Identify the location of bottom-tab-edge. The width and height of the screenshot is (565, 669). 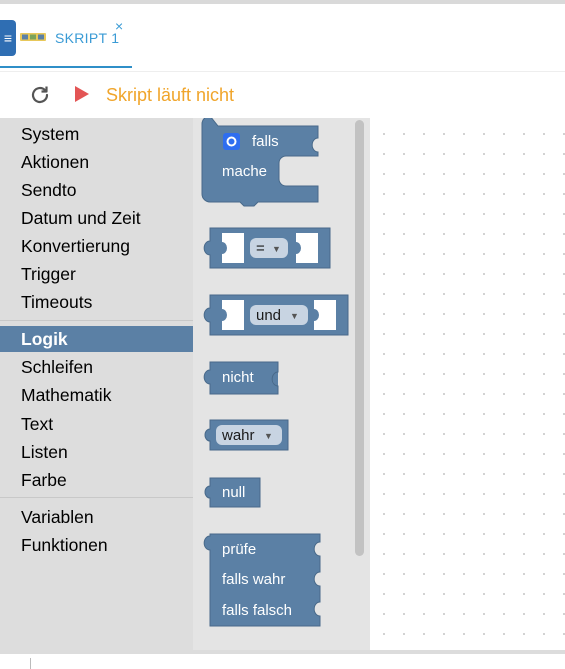
(16, 663).